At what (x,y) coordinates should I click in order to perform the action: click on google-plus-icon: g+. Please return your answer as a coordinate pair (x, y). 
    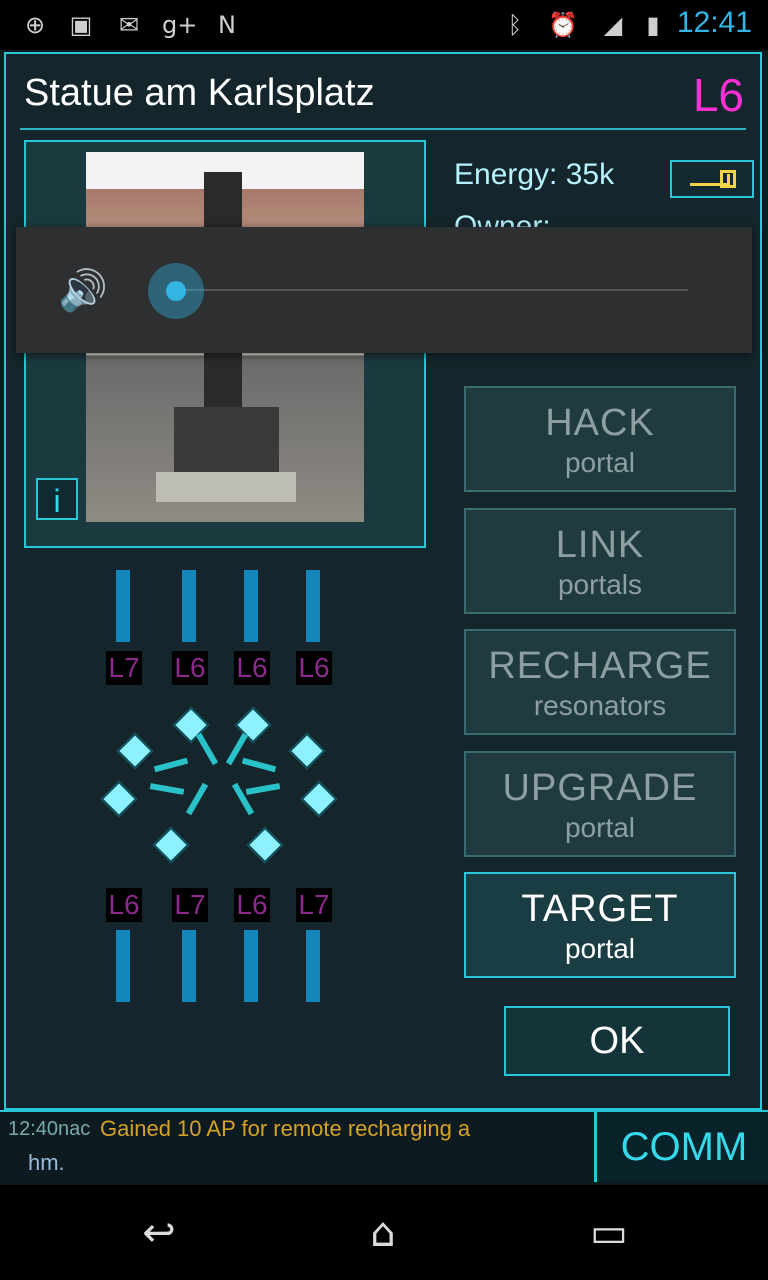
    Looking at the image, I should click on (180, 25).